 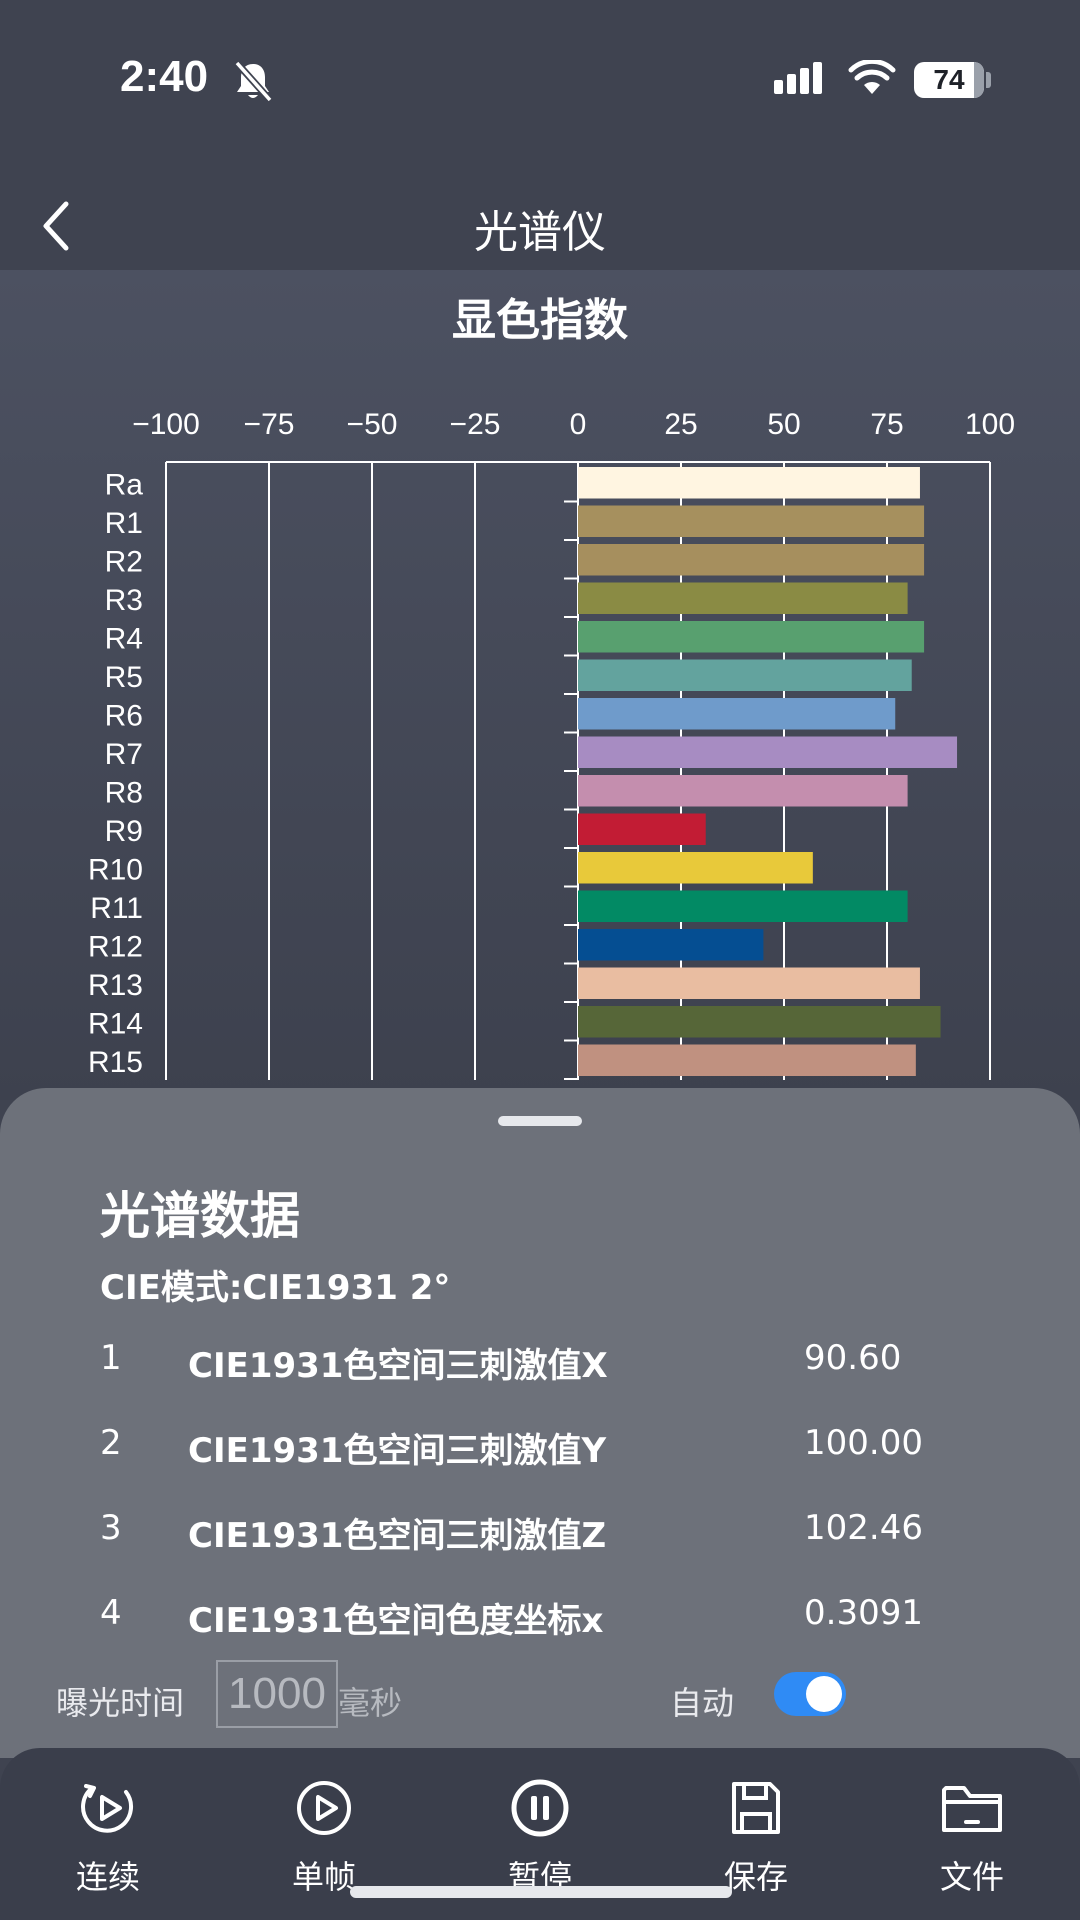 I want to click on y-category-label: R2, so click(x=124, y=561).